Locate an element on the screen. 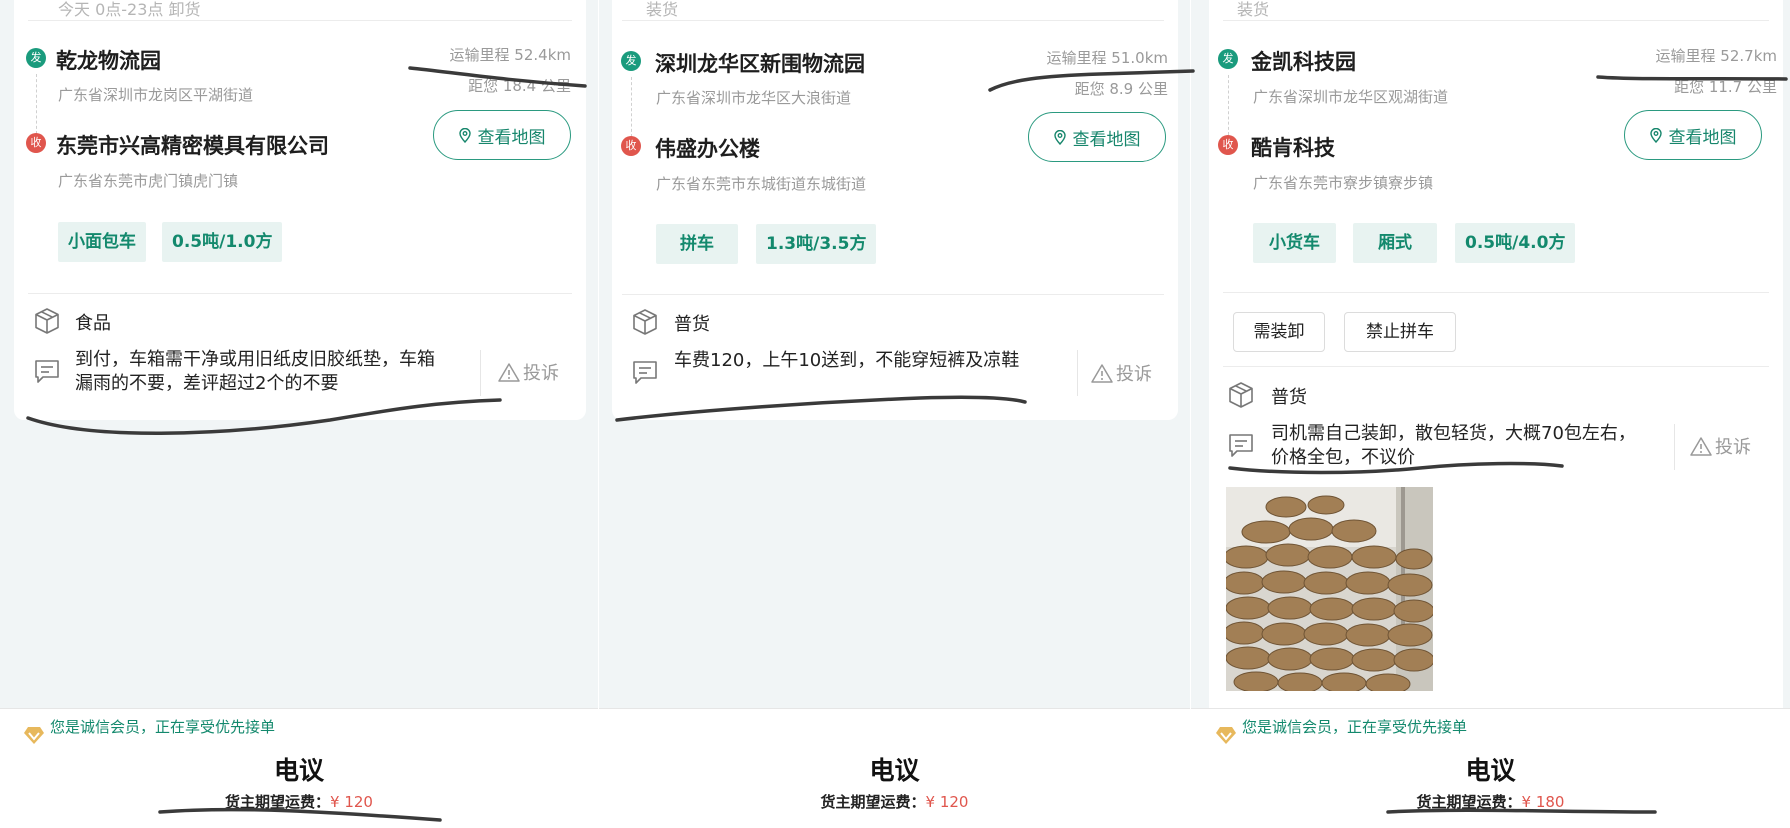 The width and height of the screenshot is (1790, 828). needs-loading-tag: 需装卸 is located at coordinates (1279, 332).